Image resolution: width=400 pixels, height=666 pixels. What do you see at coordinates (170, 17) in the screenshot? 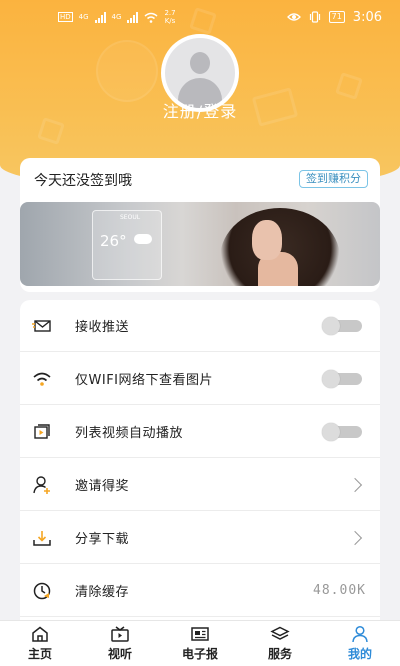
I see `network-speed: 2.7 K/s` at bounding box center [170, 17].